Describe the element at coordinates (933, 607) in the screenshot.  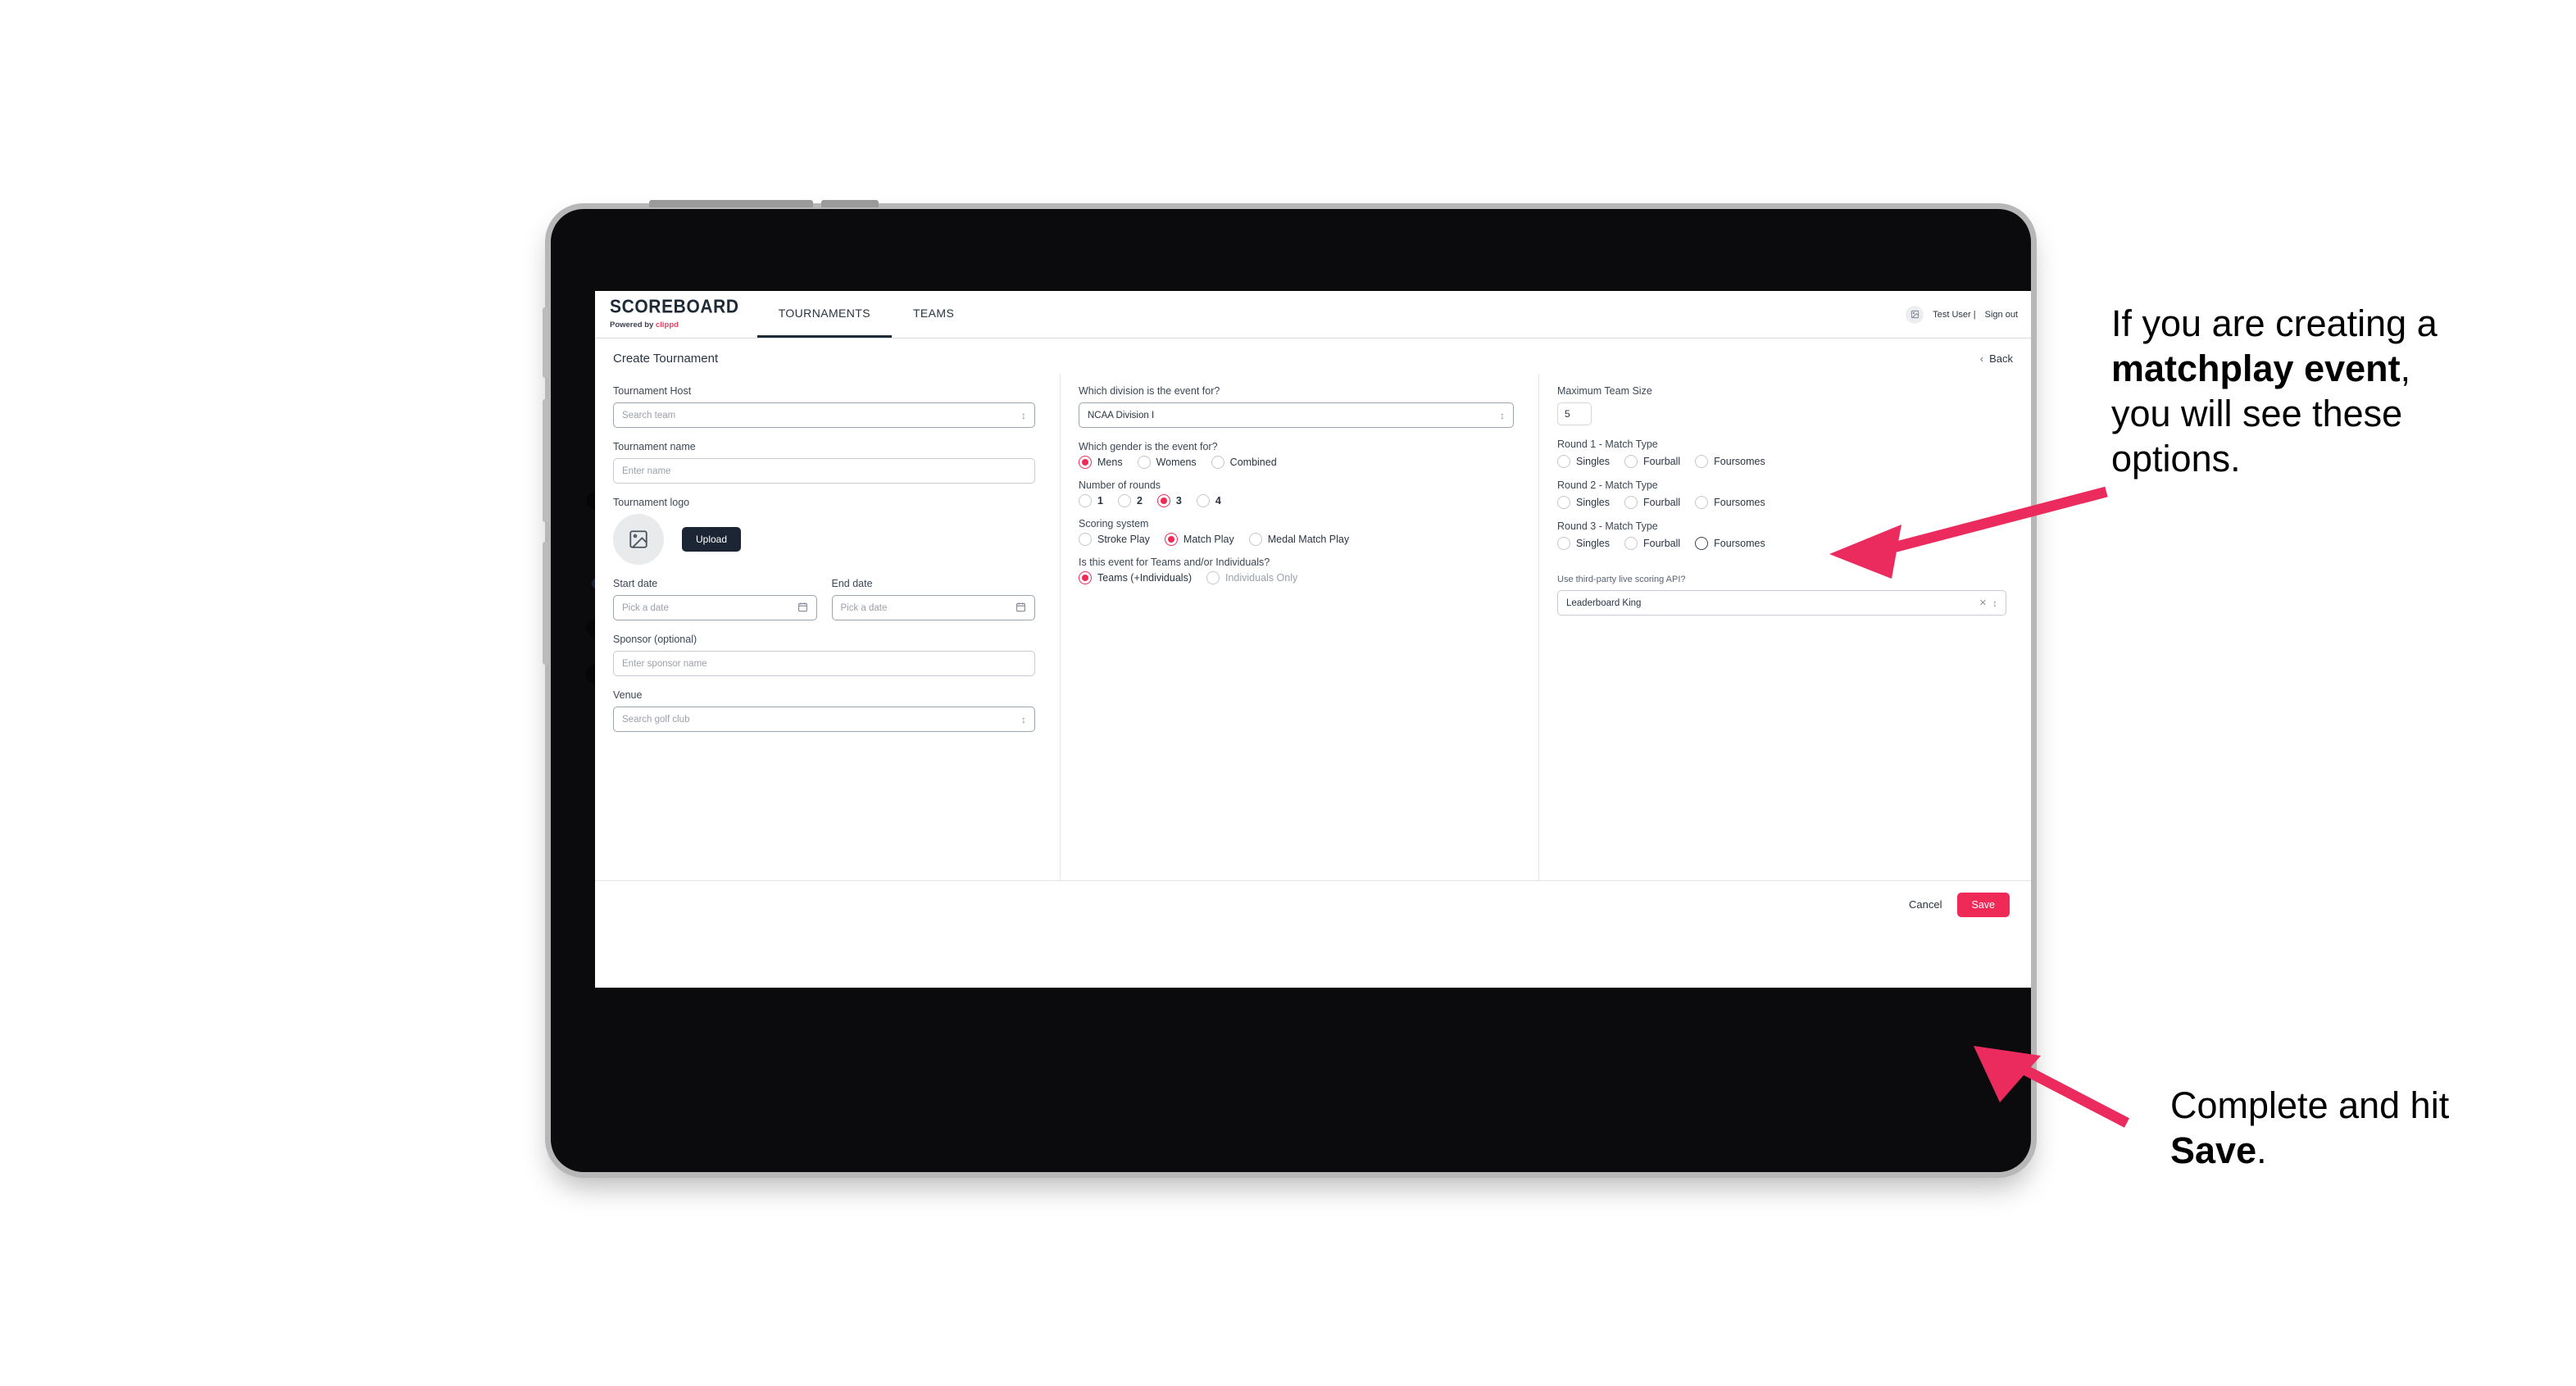
I see `end-date-input: Pick a date` at that location.